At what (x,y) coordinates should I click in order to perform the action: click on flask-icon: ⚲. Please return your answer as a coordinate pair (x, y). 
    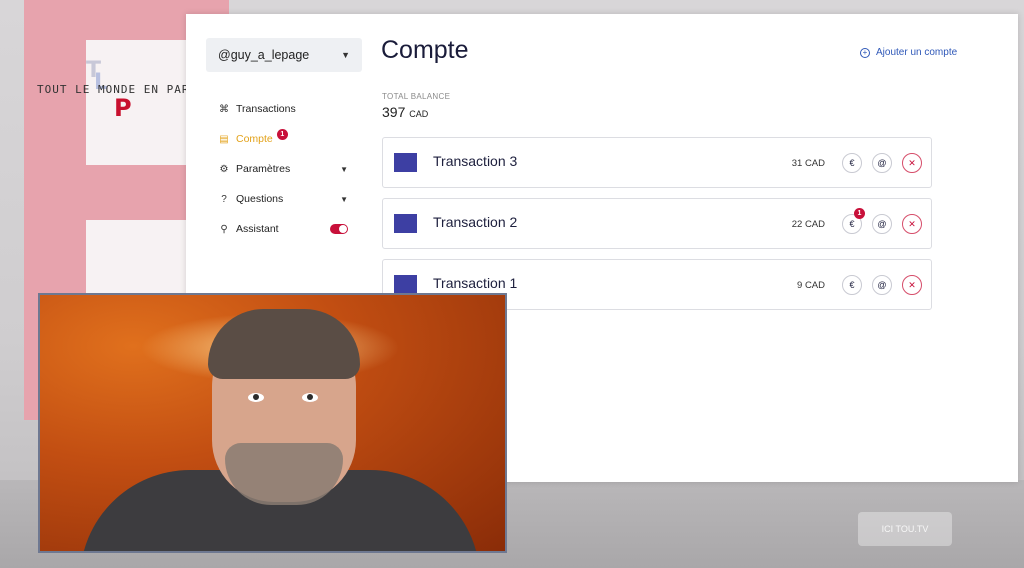
    Looking at the image, I should click on (224, 229).